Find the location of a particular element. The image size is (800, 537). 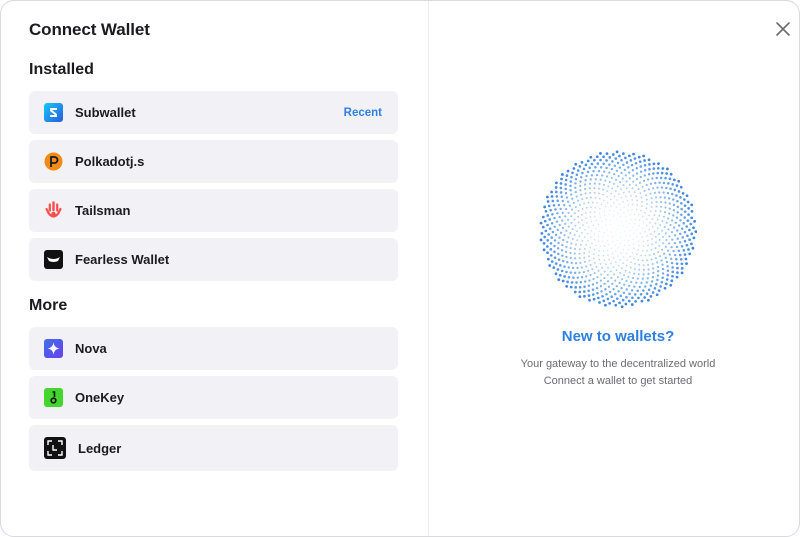

ledger-icon is located at coordinates (55, 448).